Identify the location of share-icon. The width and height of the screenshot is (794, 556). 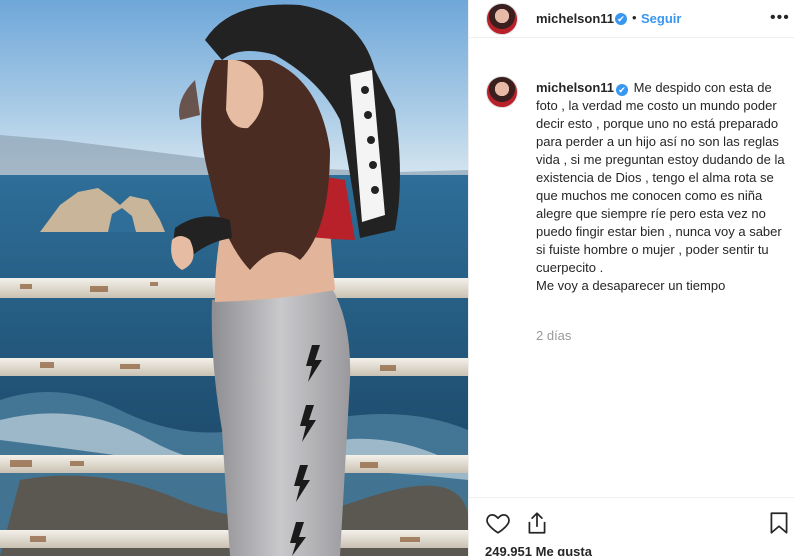
(537, 523).